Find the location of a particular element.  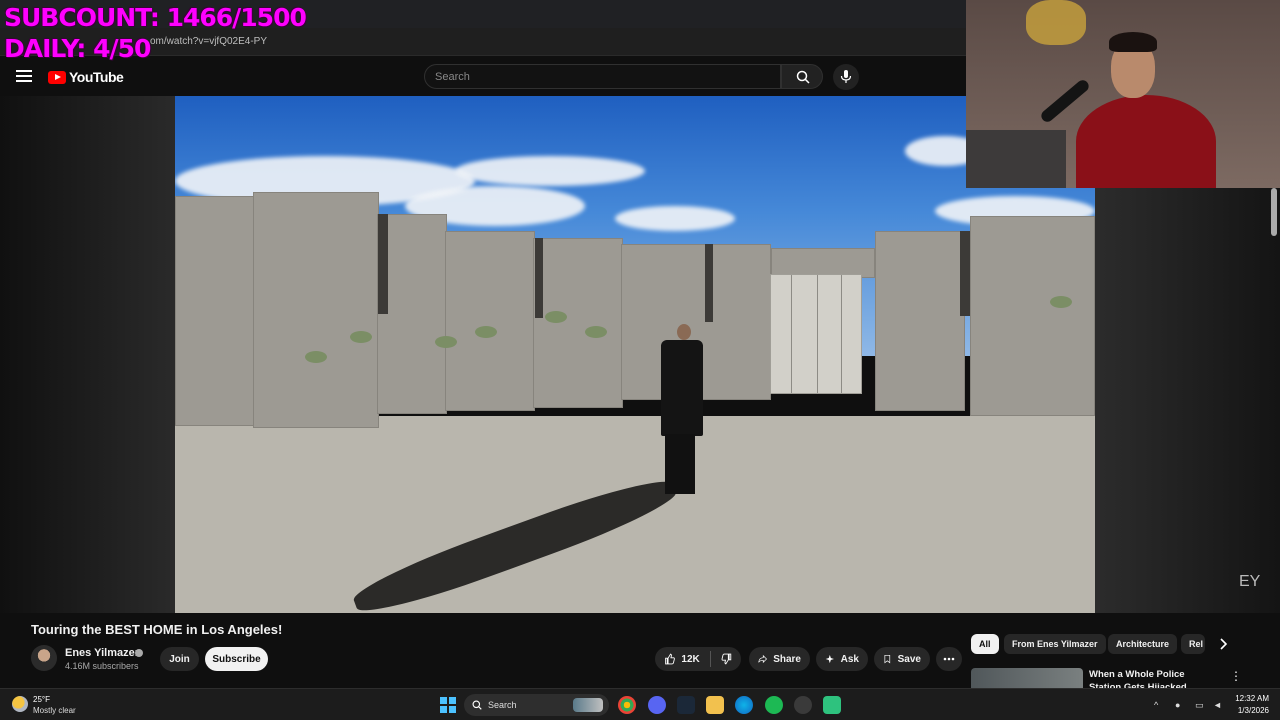

hamburger-menu-icon is located at coordinates (24, 76).